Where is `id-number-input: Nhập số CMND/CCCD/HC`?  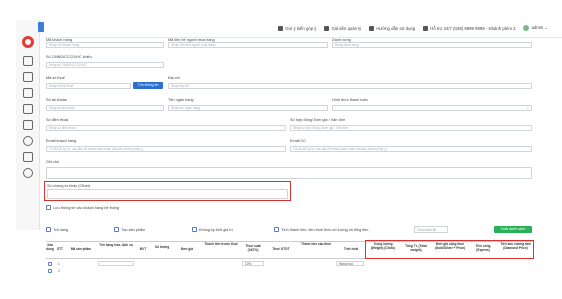 id-number-input: Nhập số CMND/CCCD/HC is located at coordinates (105, 65).